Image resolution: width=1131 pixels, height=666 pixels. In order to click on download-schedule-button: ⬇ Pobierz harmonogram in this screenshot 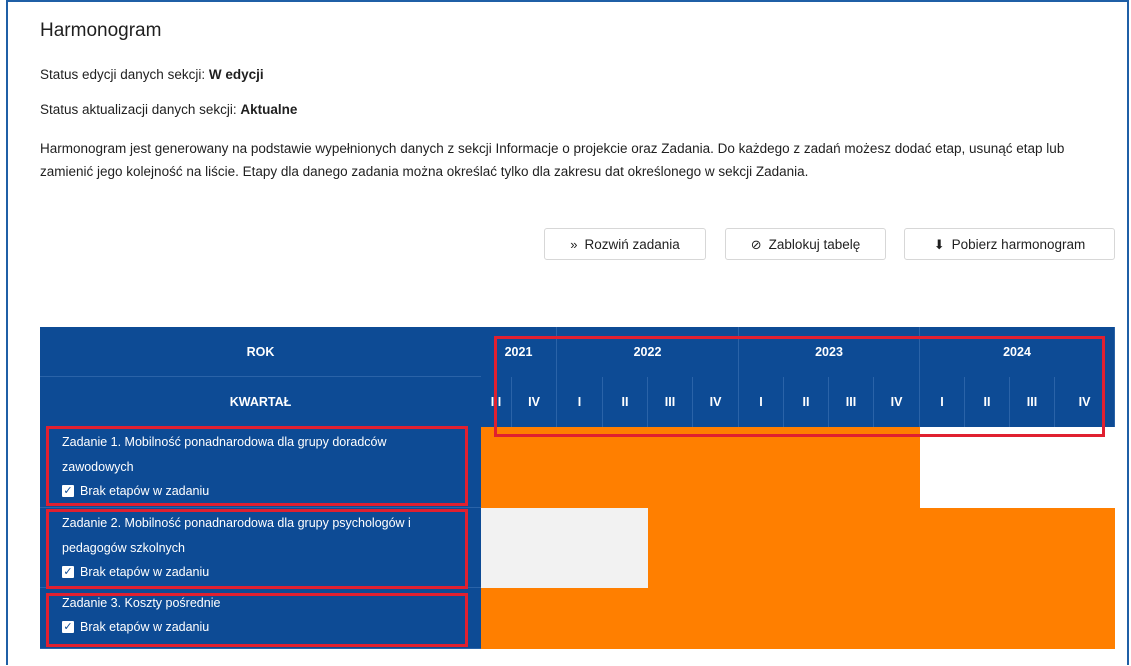, I will do `click(1009, 244)`.